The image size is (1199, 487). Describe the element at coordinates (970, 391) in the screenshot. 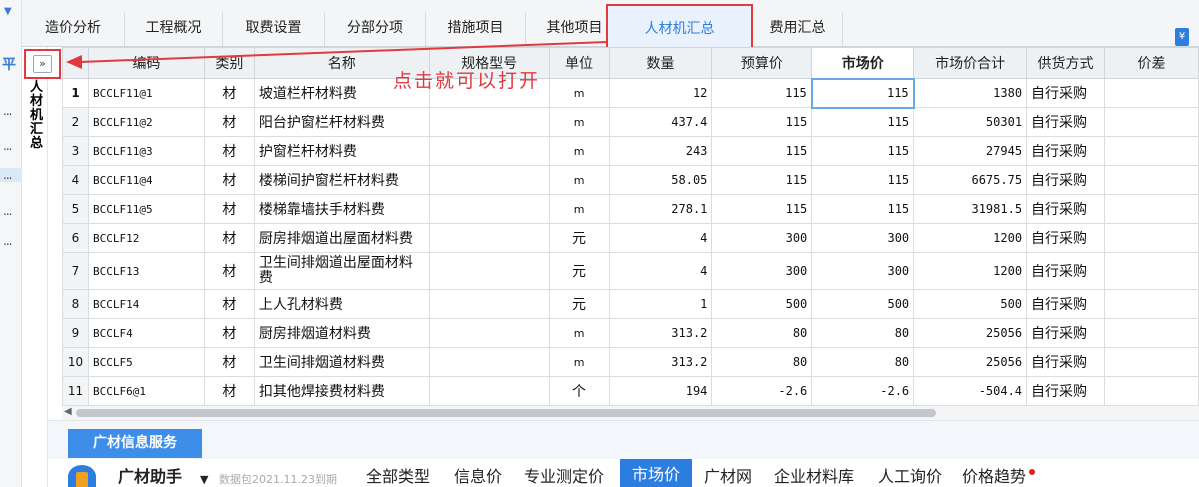

I see `cell-market-total: -504.4` at that location.